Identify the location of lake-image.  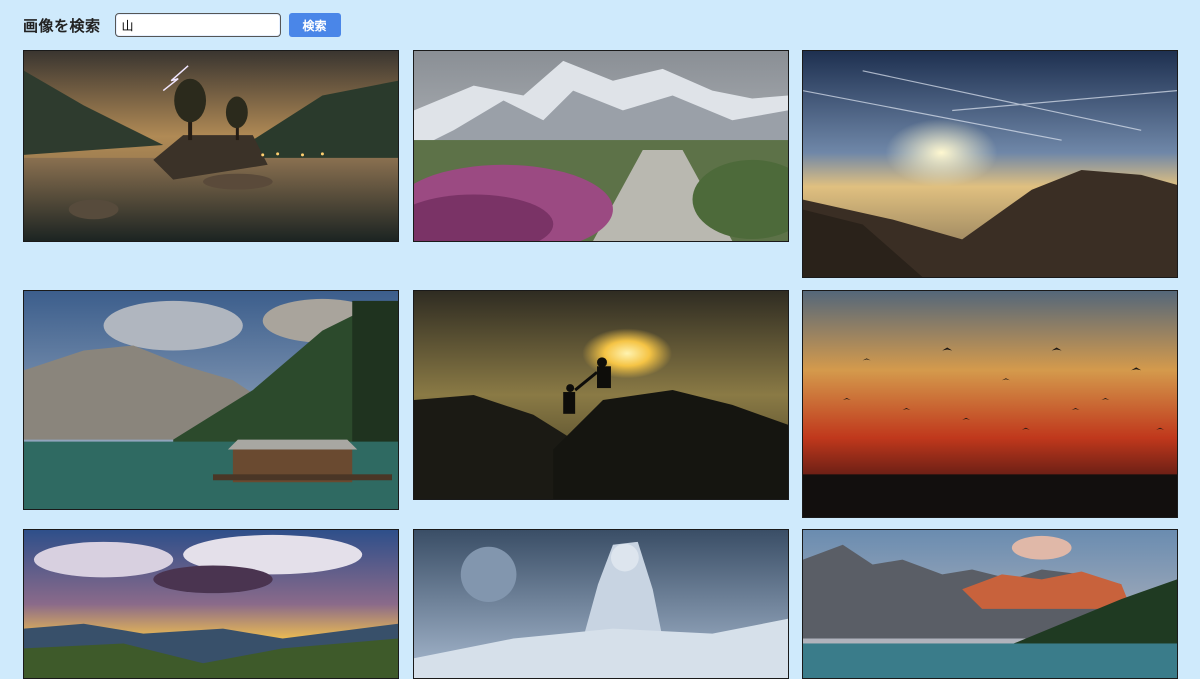
(211, 146).